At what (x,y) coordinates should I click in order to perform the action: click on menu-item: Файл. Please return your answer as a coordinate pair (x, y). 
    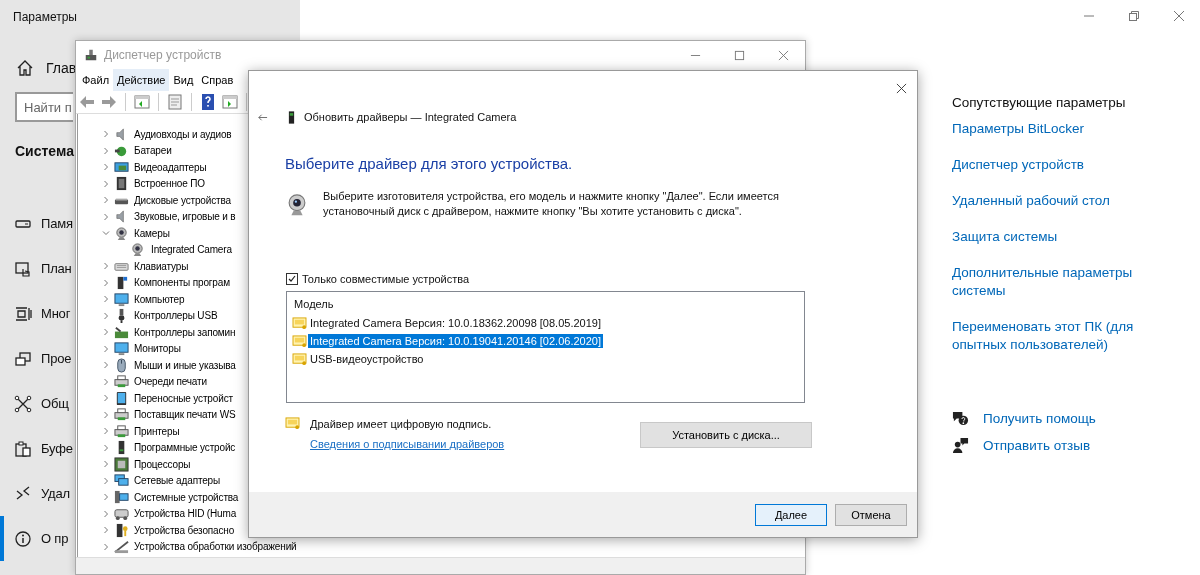
    Looking at the image, I should click on (96, 80).